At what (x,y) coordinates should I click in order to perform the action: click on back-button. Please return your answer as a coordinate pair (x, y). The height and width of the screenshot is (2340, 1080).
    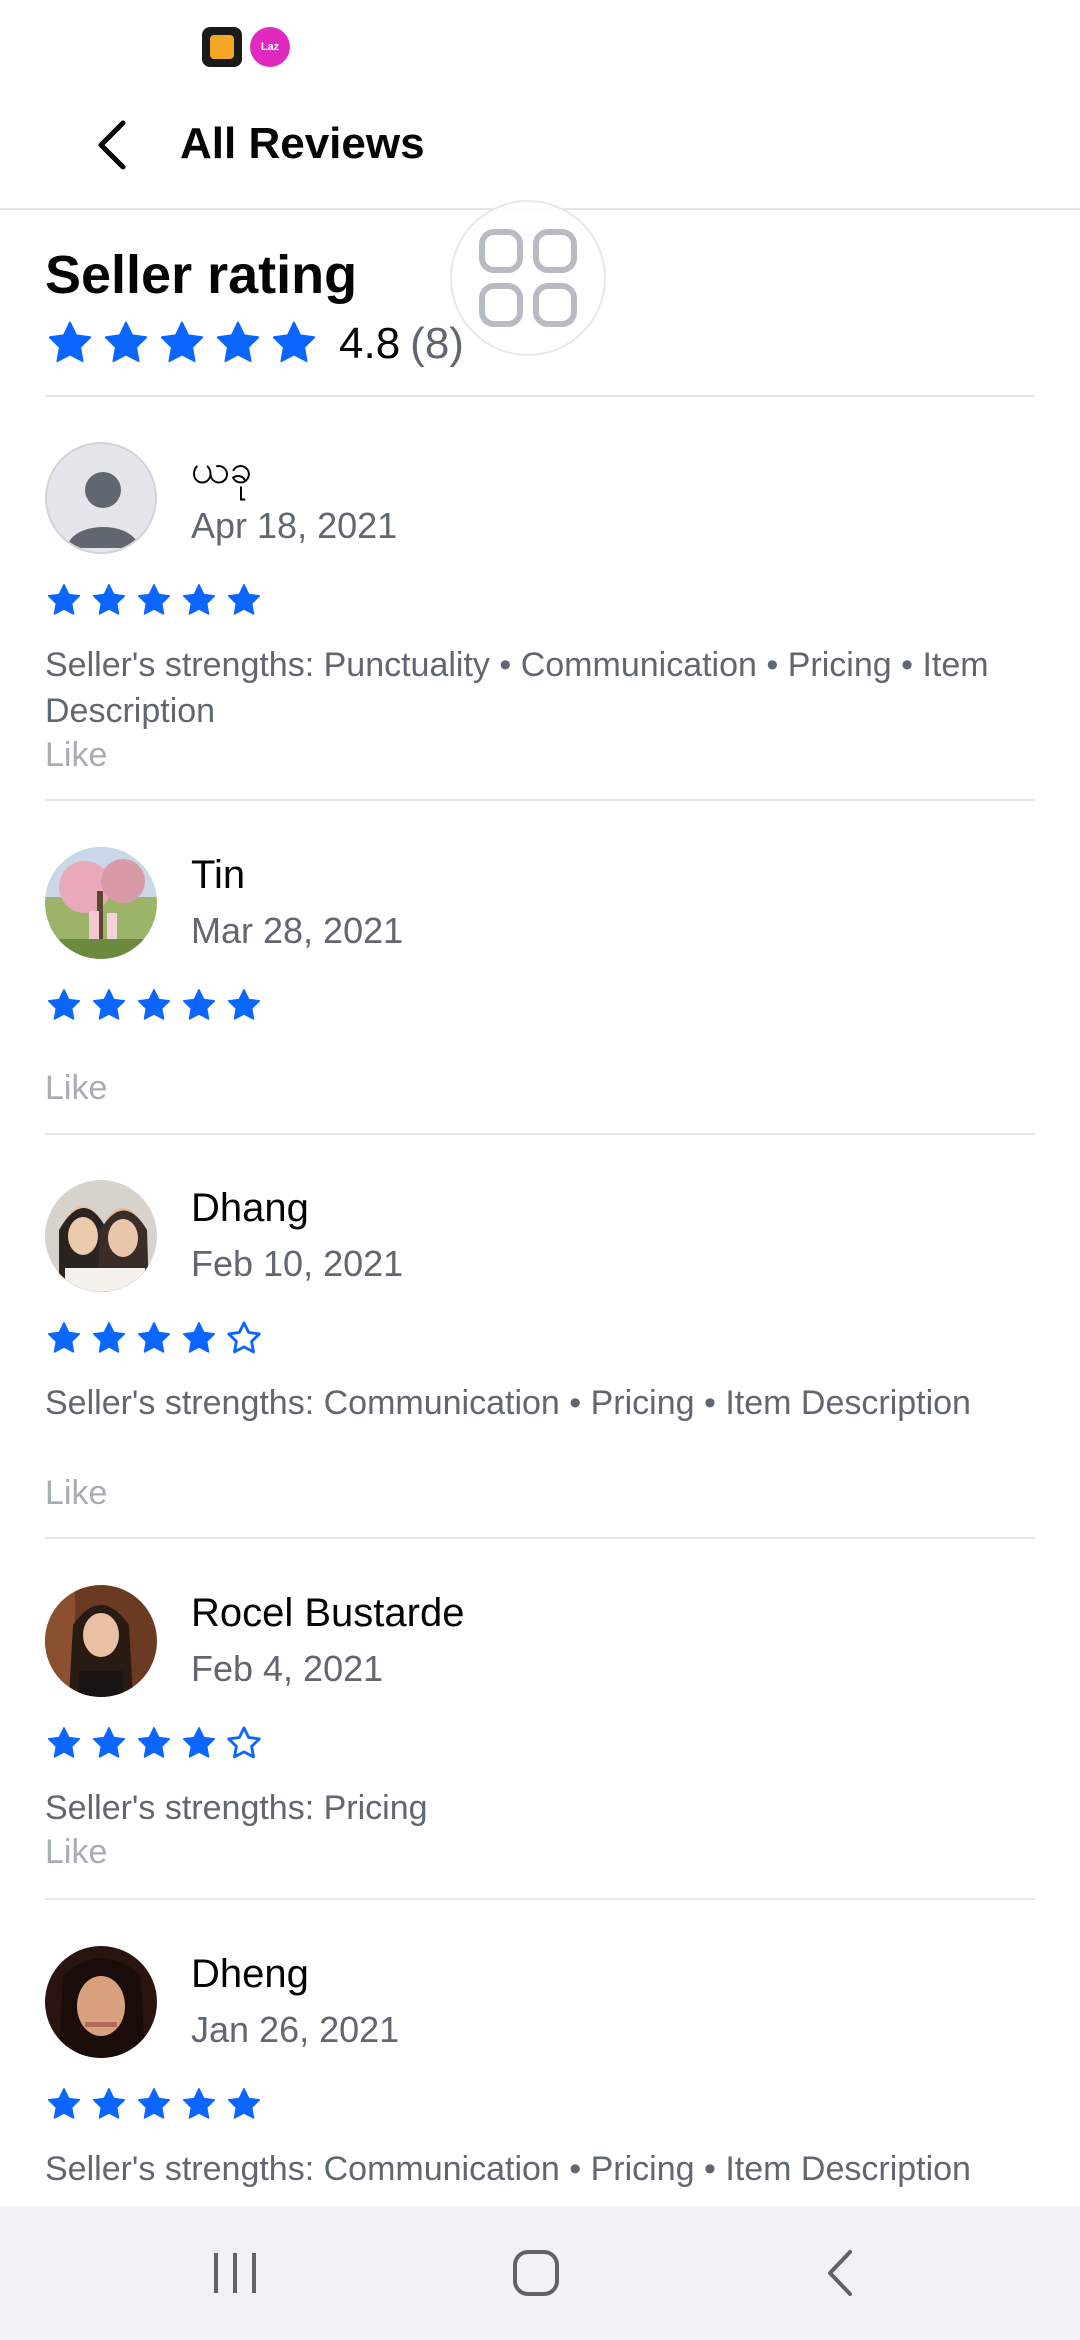
    Looking at the image, I should click on (113, 145).